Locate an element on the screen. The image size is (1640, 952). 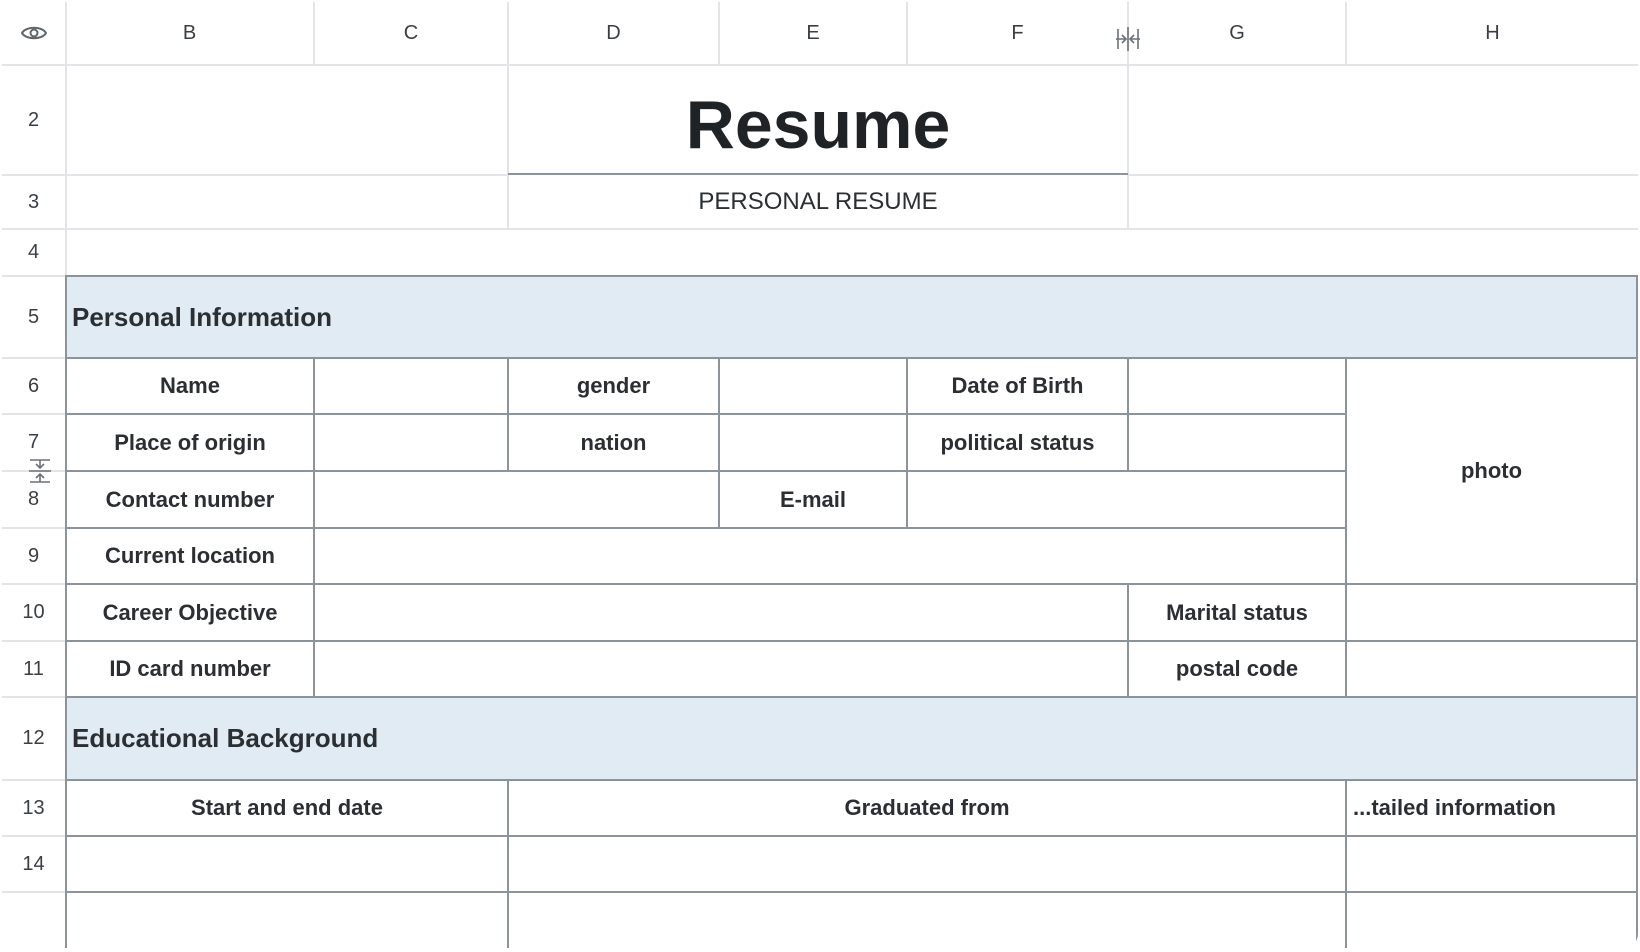
contact-number-value-cell is located at coordinates (516, 499).